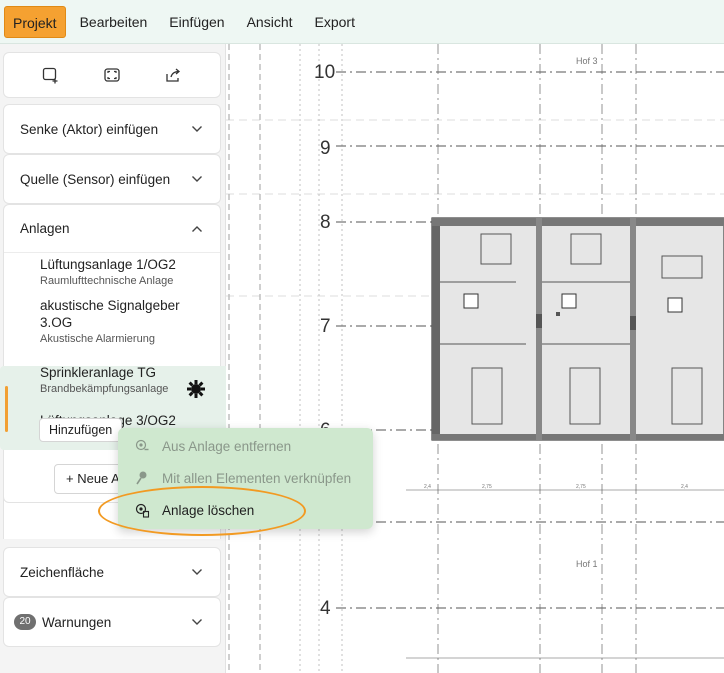 The image size is (724, 673). What do you see at coordinates (112, 572) in the screenshot?
I see `accordion-zeichenflaeche: Zeichenfläche` at bounding box center [112, 572].